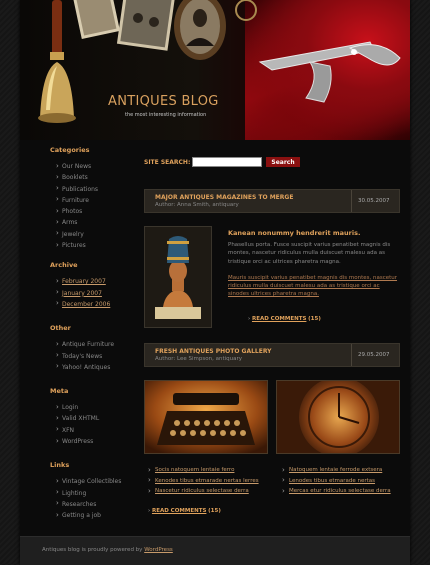 This screenshot has height=565, width=430. What do you see at coordinates (98, 177) in the screenshot?
I see `category-link: Booklets` at bounding box center [98, 177].